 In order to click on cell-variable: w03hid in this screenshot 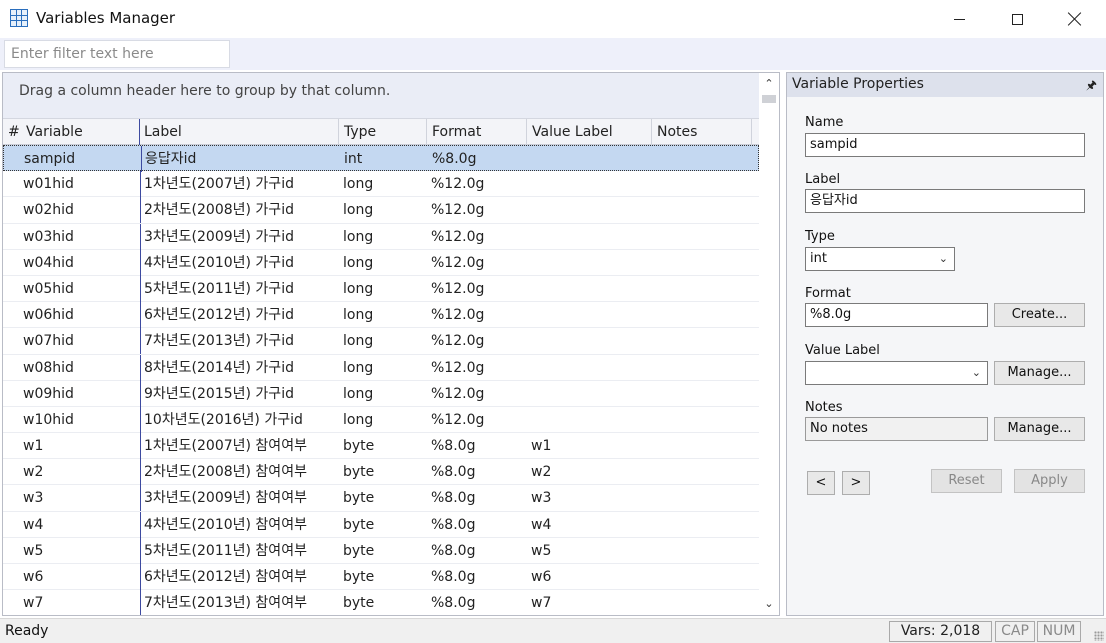, I will do `click(48, 237)`.